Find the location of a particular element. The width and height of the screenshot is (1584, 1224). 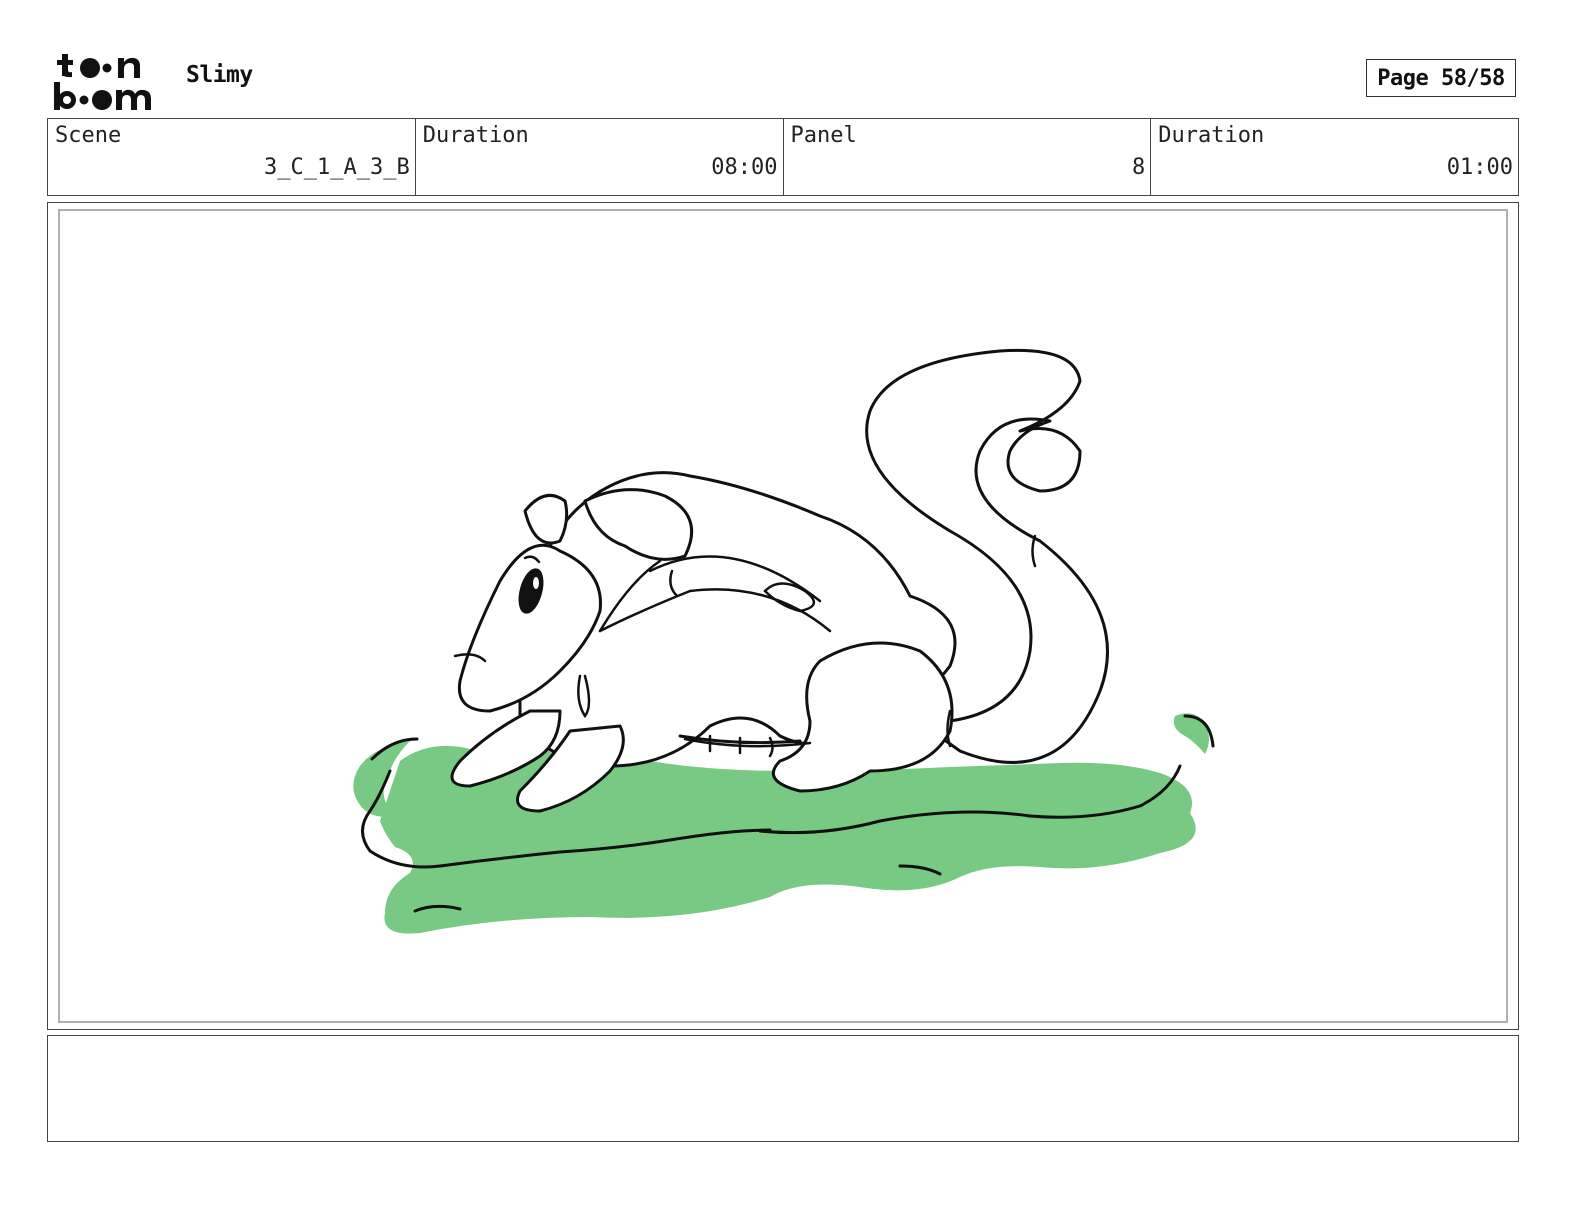

scene-duration-cell: Duration 08:00 is located at coordinates (600, 157).